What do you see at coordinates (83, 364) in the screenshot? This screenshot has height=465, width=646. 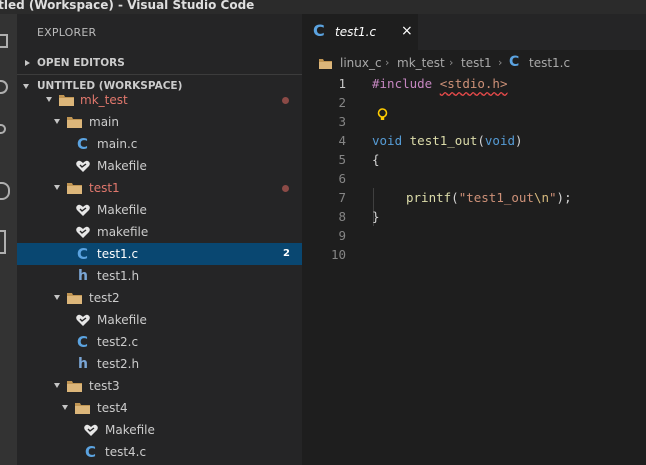 I see `h-file-icon: h` at bounding box center [83, 364].